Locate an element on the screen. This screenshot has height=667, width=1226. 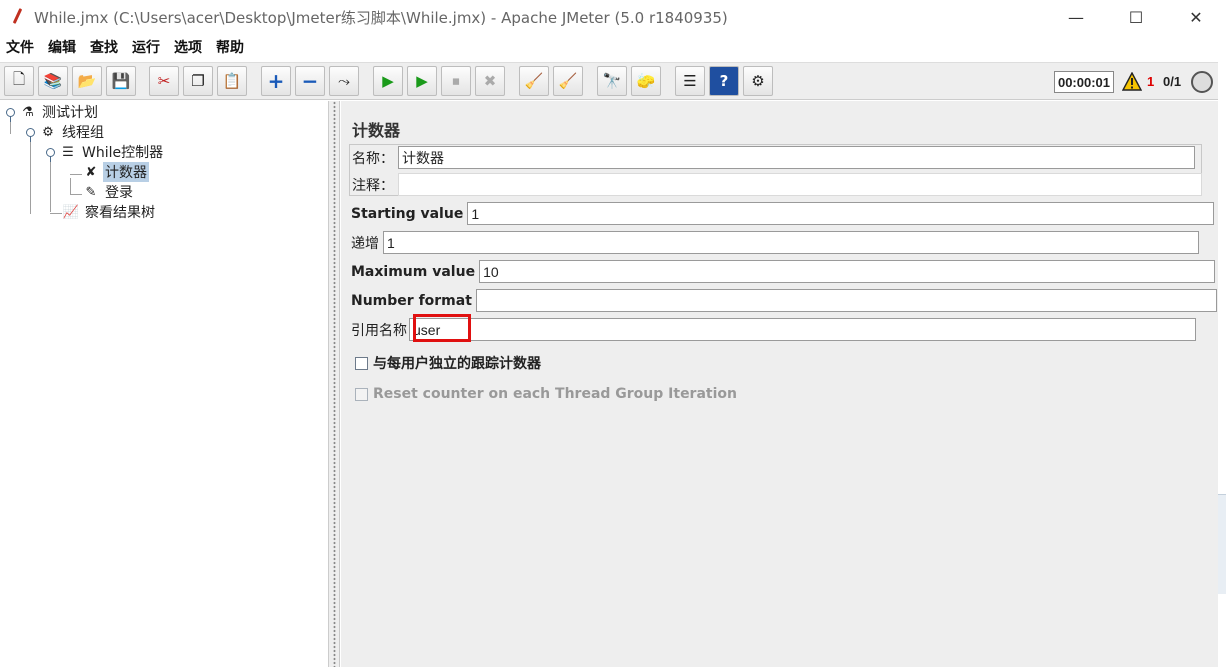
name-row: 名称： 计数器 is located at coordinates (773, 157).